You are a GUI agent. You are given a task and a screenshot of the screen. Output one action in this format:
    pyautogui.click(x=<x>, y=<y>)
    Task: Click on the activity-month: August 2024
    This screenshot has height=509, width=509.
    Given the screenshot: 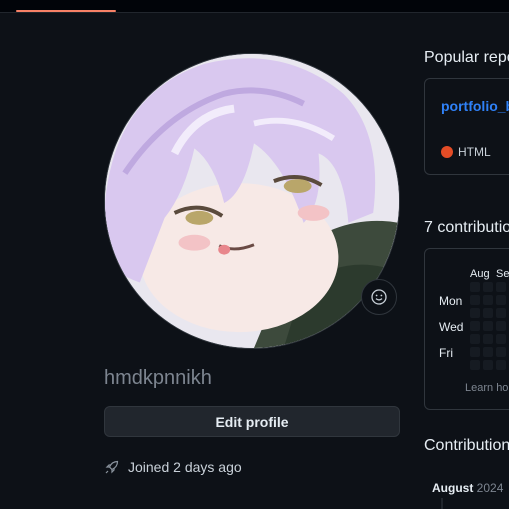 What is the action you would take?
    pyautogui.click(x=467, y=488)
    